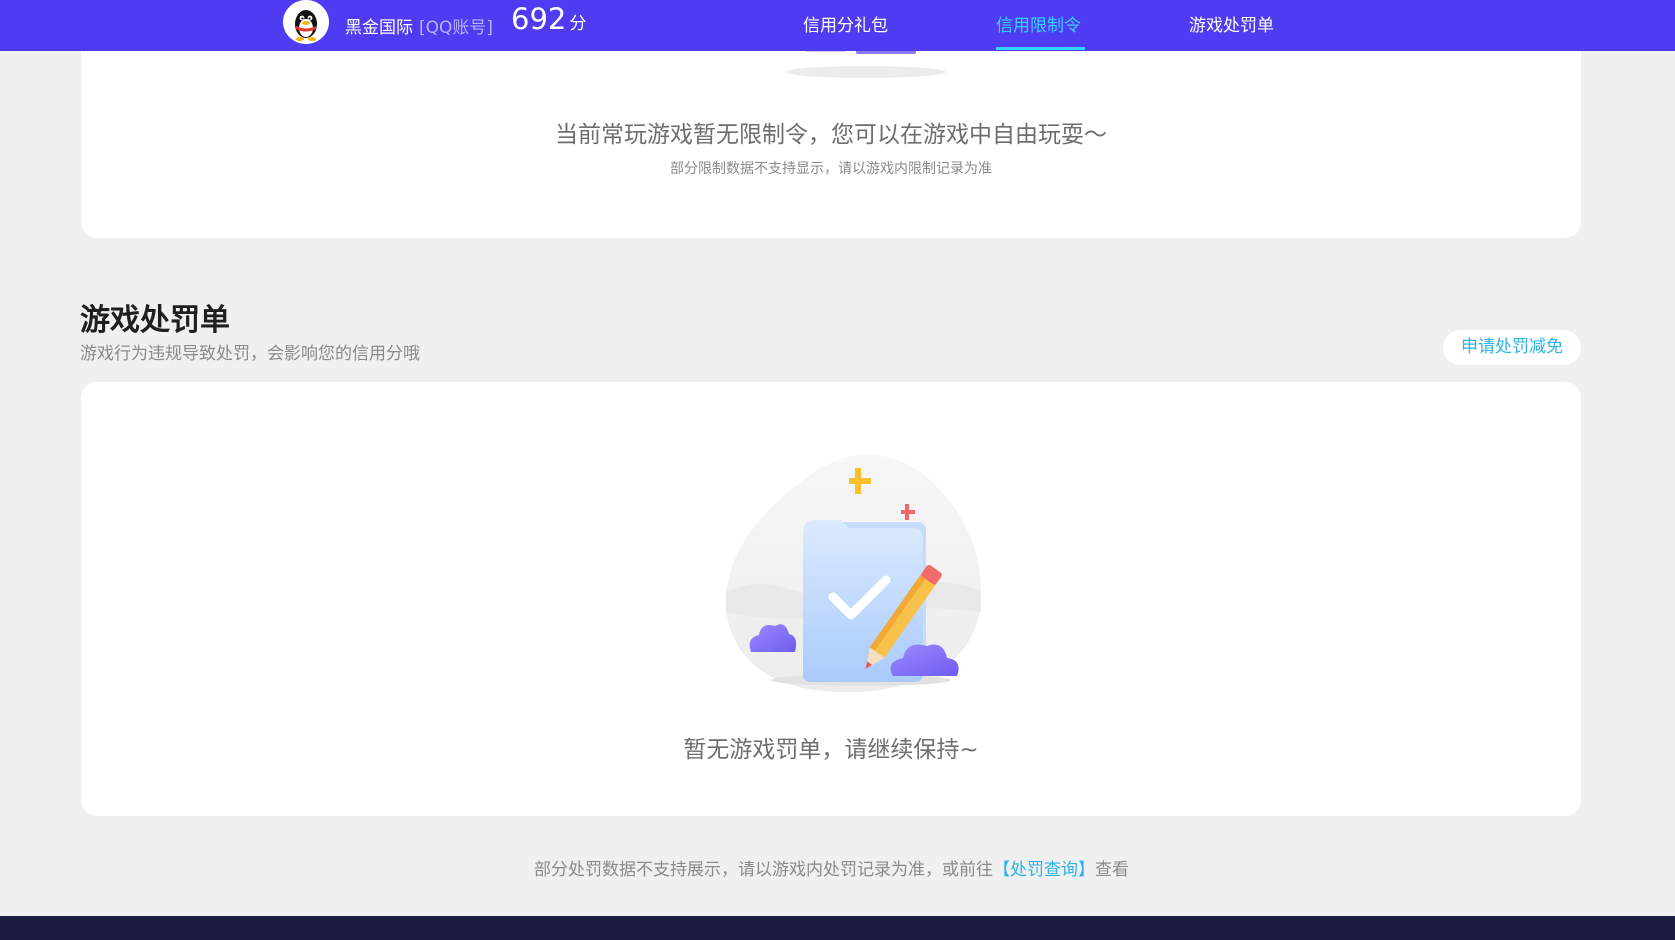  I want to click on empty-state-illustration-icon, so click(866, 64).